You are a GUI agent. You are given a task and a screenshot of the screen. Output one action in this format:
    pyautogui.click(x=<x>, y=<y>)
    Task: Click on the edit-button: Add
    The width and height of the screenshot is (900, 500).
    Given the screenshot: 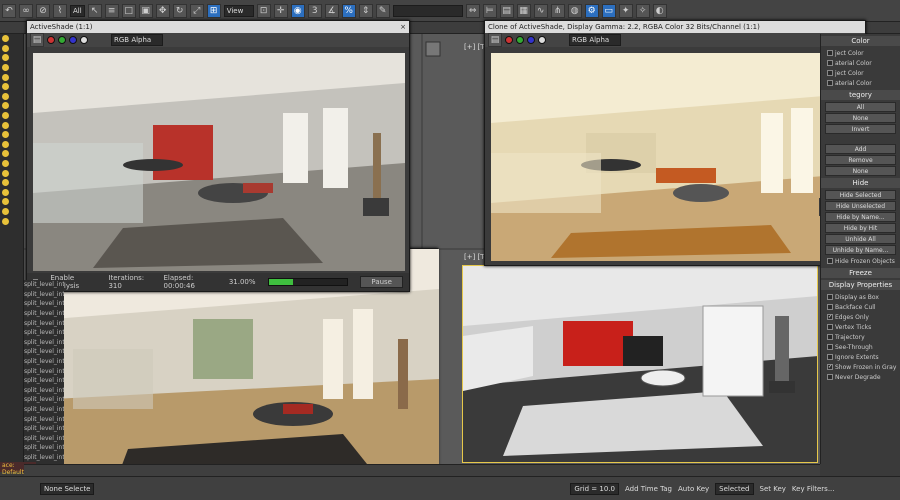 What is the action you would take?
    pyautogui.click(x=860, y=149)
    